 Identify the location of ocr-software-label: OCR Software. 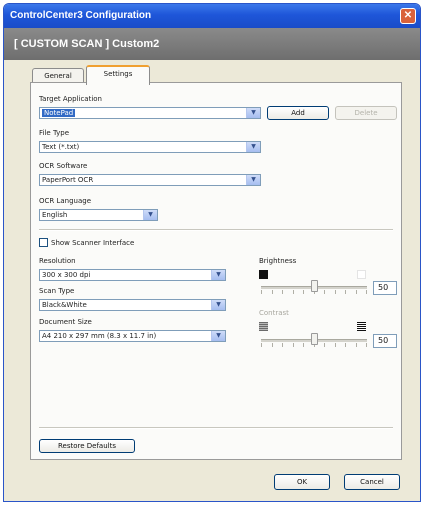
(63, 166).